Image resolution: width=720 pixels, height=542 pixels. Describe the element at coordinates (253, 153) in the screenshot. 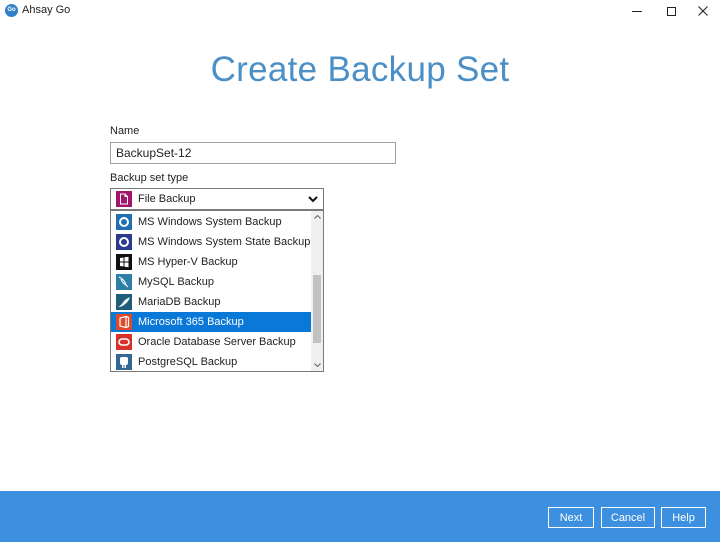

I see `name-input` at that location.